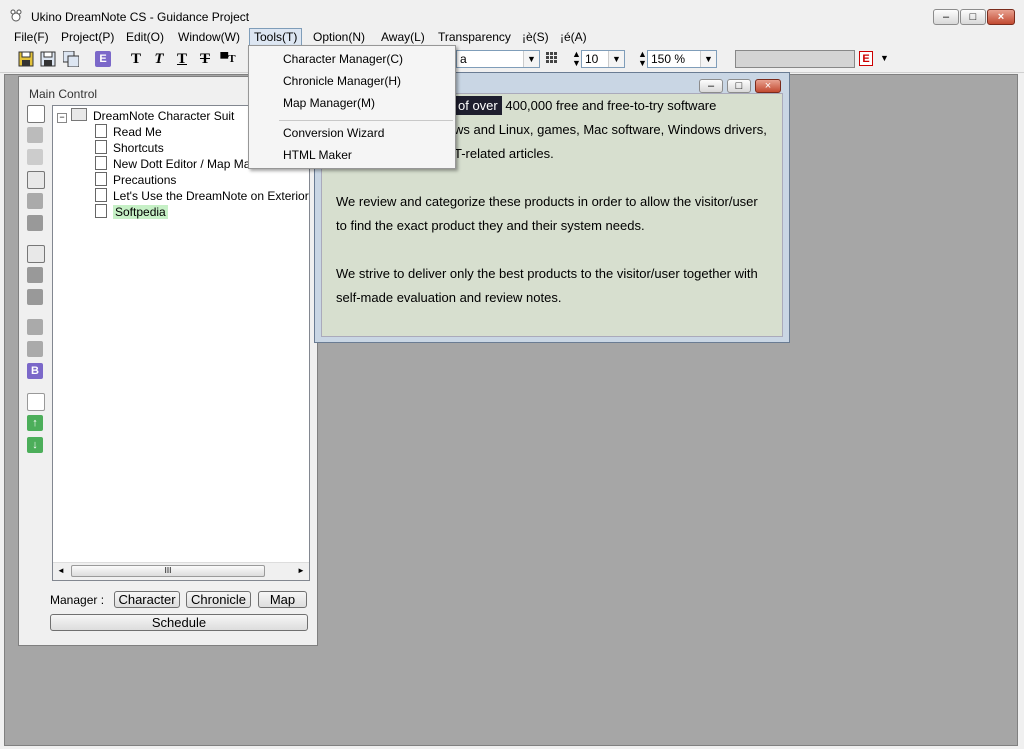  I want to click on tree-item-exterior: Let's Use the DreamNote on Exterior Com, so click(202, 196).